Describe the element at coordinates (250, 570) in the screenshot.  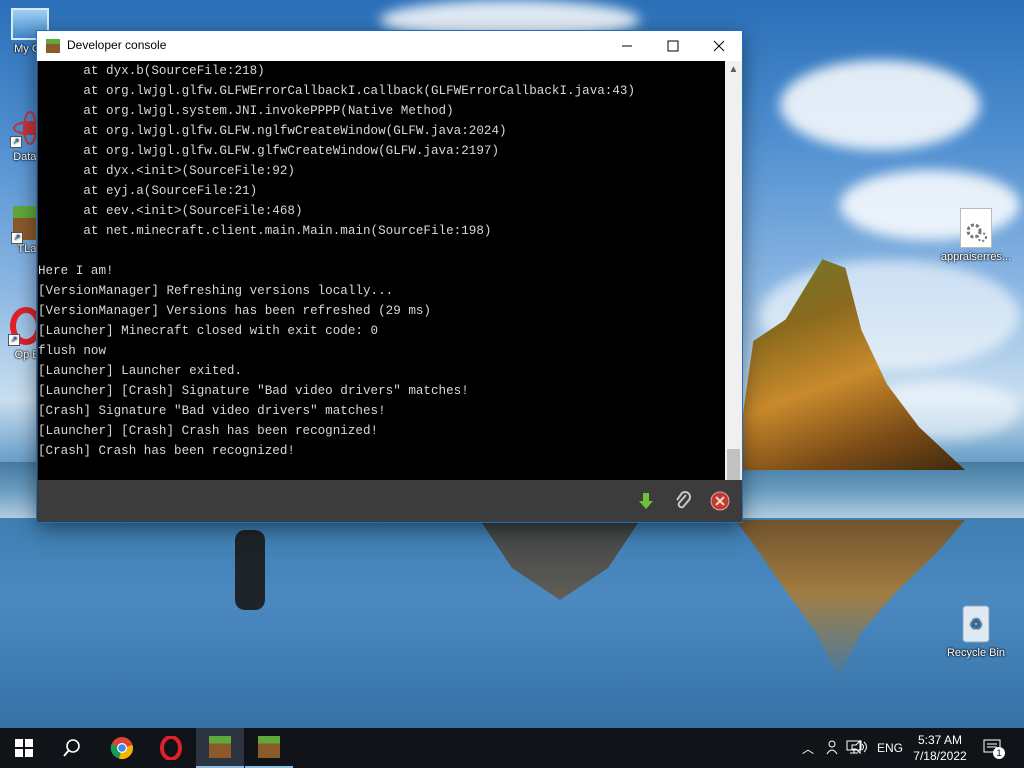
I see `person-reflection` at that location.